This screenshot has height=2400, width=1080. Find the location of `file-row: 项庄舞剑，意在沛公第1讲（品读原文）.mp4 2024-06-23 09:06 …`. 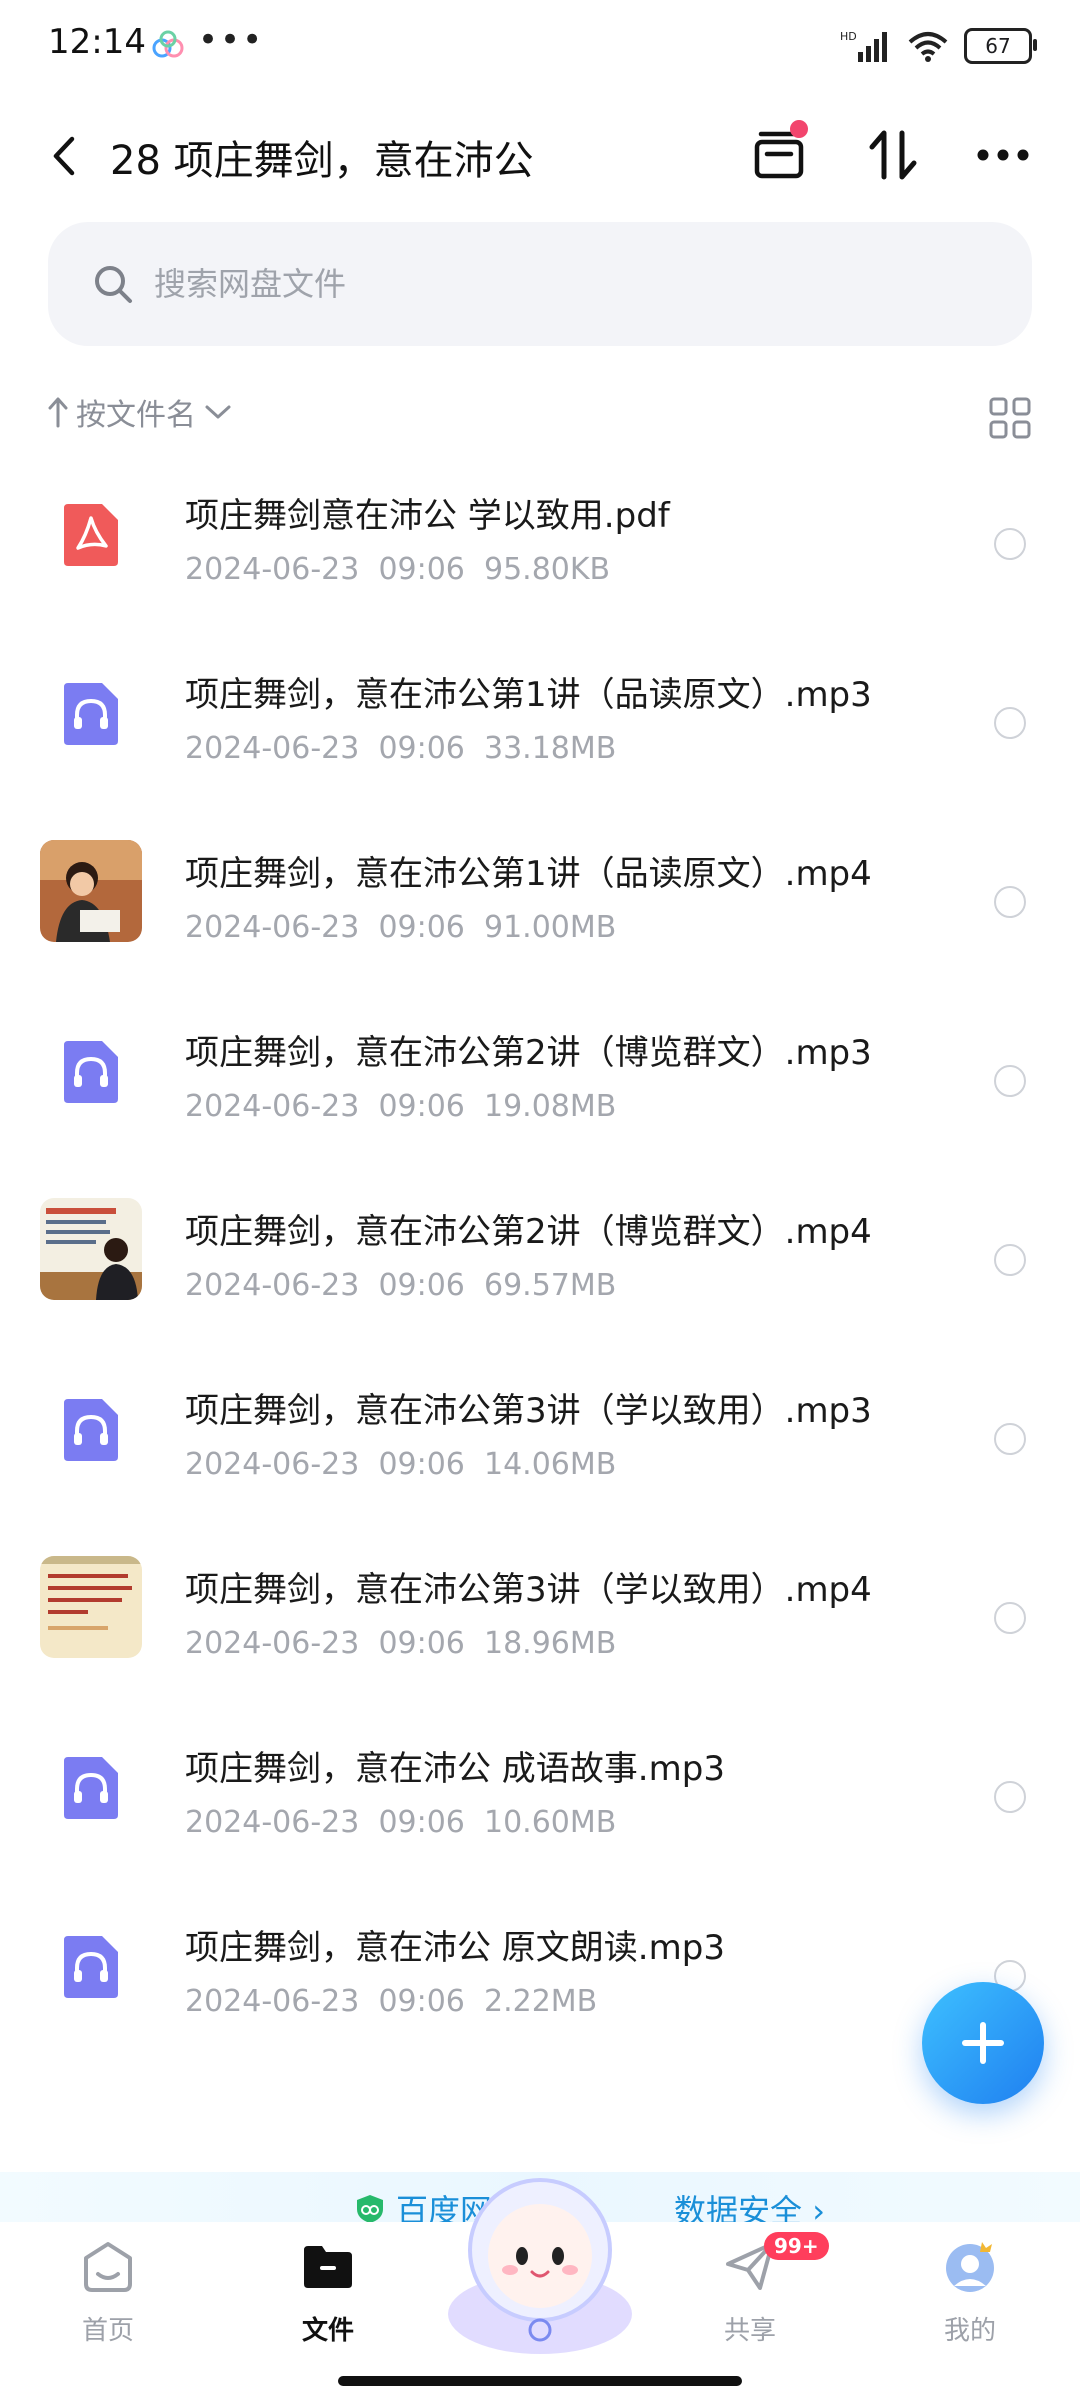

file-row: 项庄舞剑，意在沛公第1讲（品读原文）.mp4 2024-06-23 09:06 … is located at coordinates (540, 907).